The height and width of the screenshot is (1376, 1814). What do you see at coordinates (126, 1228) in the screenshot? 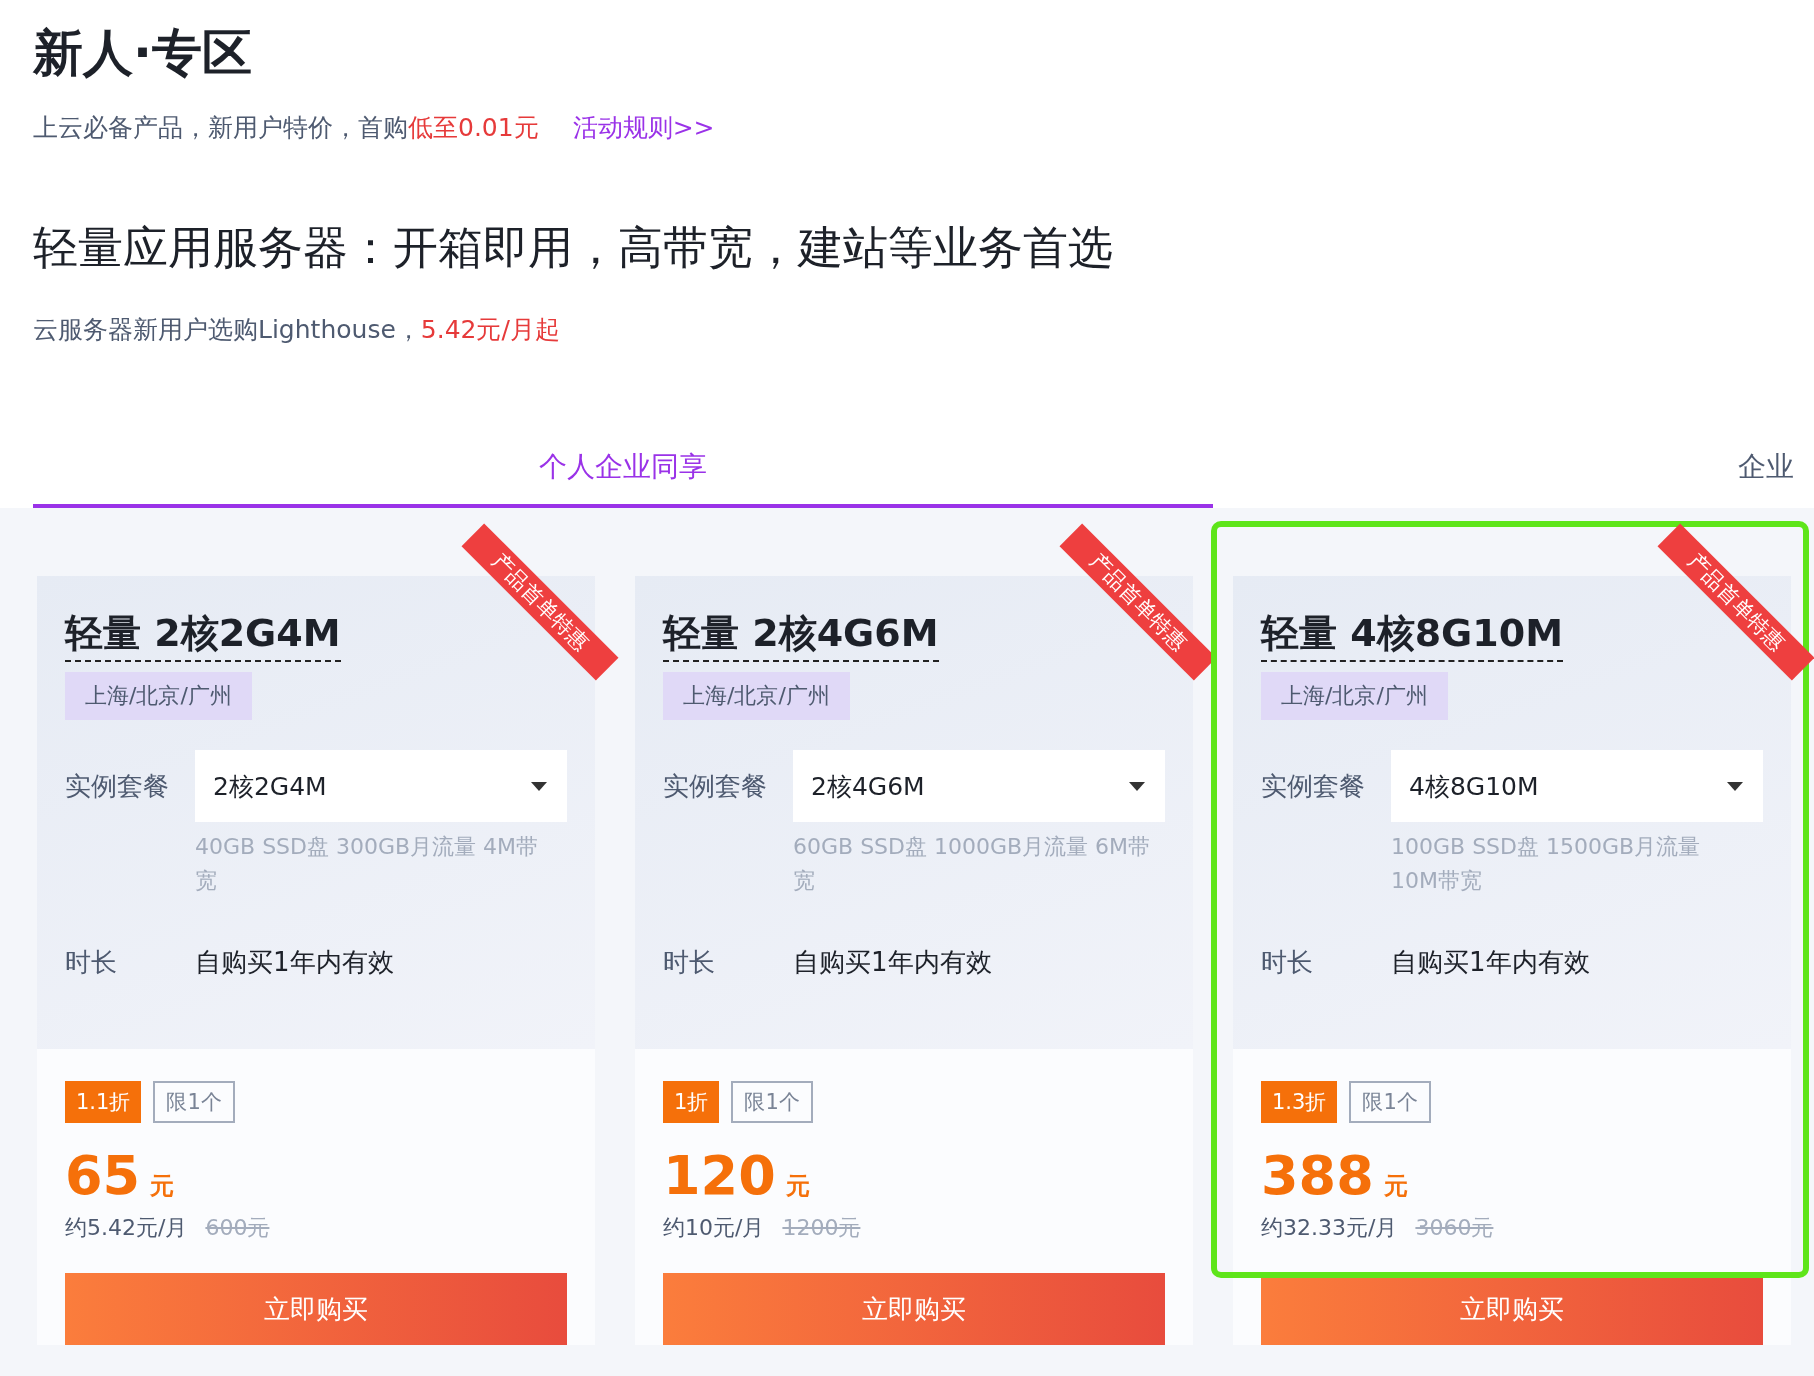
I see `monthly-price: 约5.42元/月` at bounding box center [126, 1228].